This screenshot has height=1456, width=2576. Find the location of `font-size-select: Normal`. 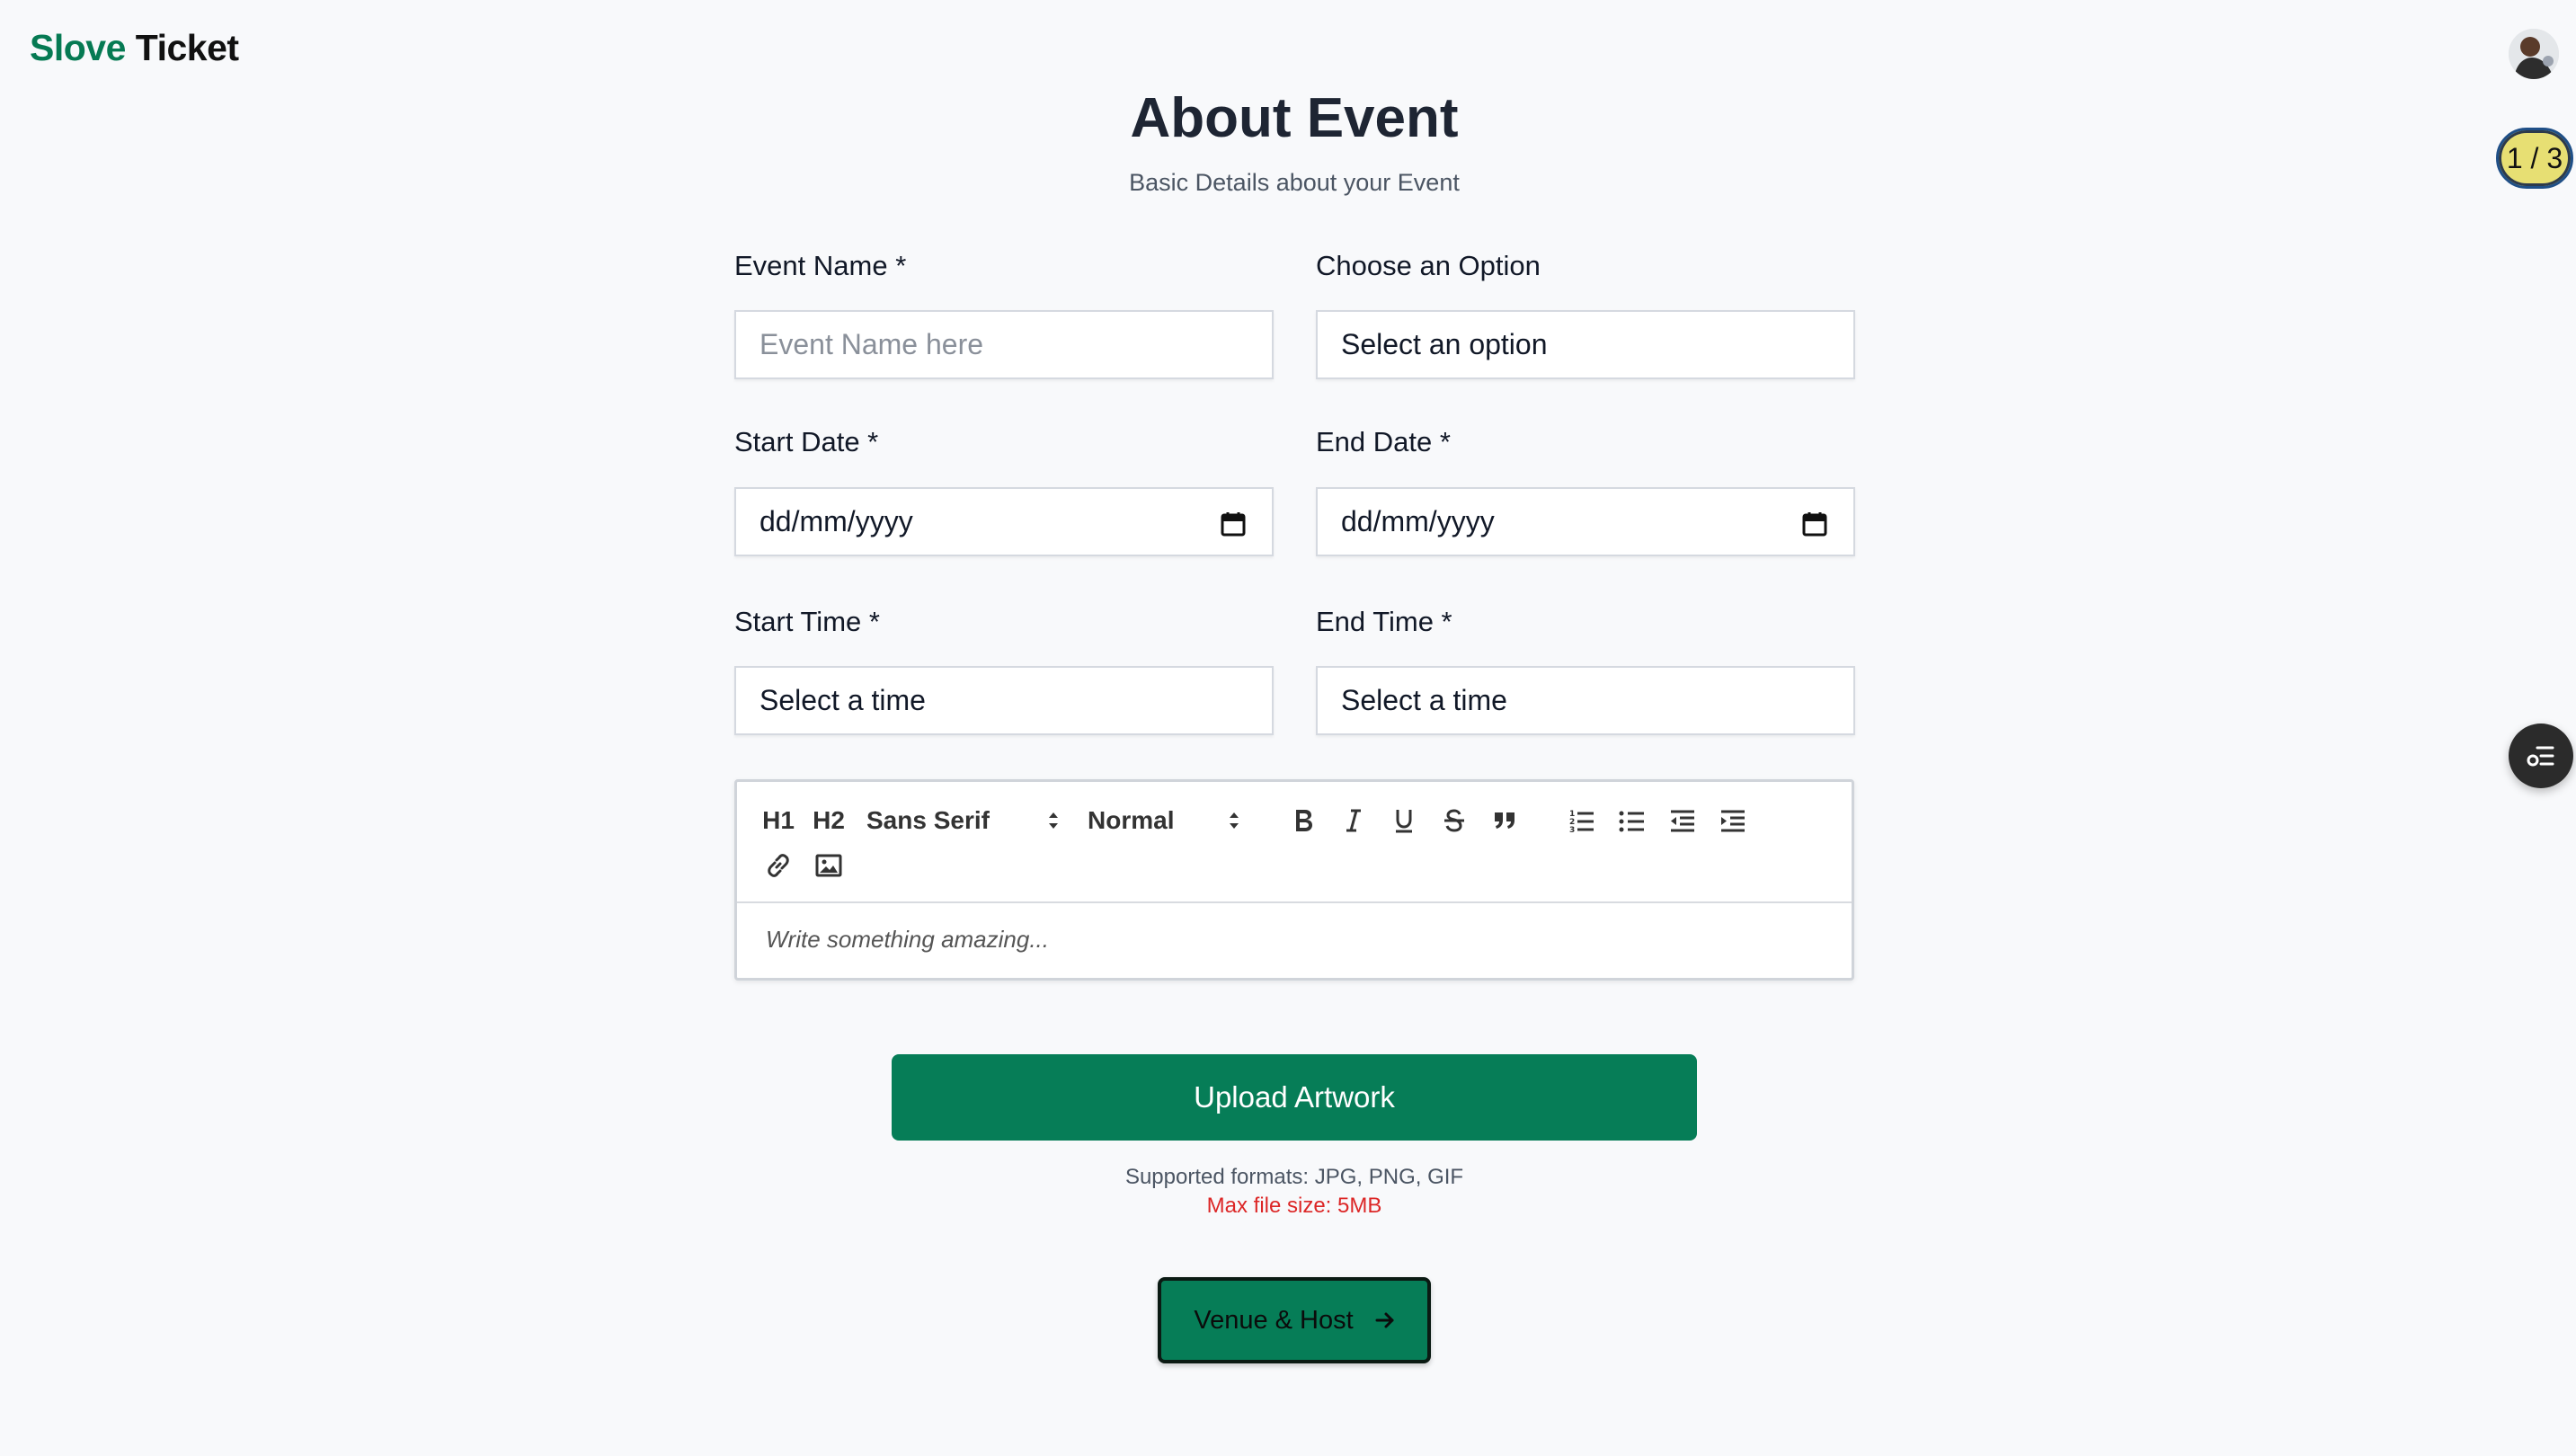

font-size-select: Normal is located at coordinates (1164, 821).